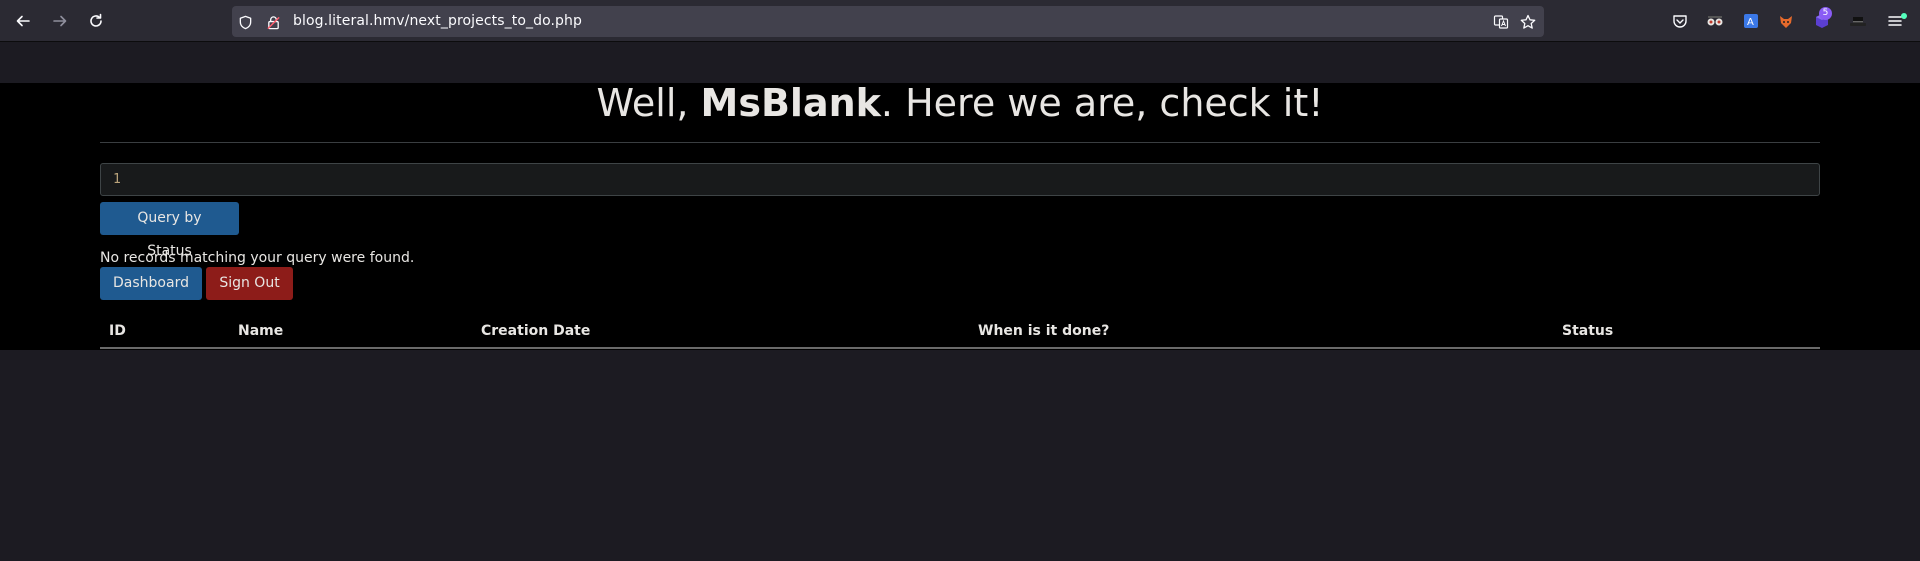 This screenshot has height=561, width=1920. I want to click on extension-badge: 5, so click(1825, 13).